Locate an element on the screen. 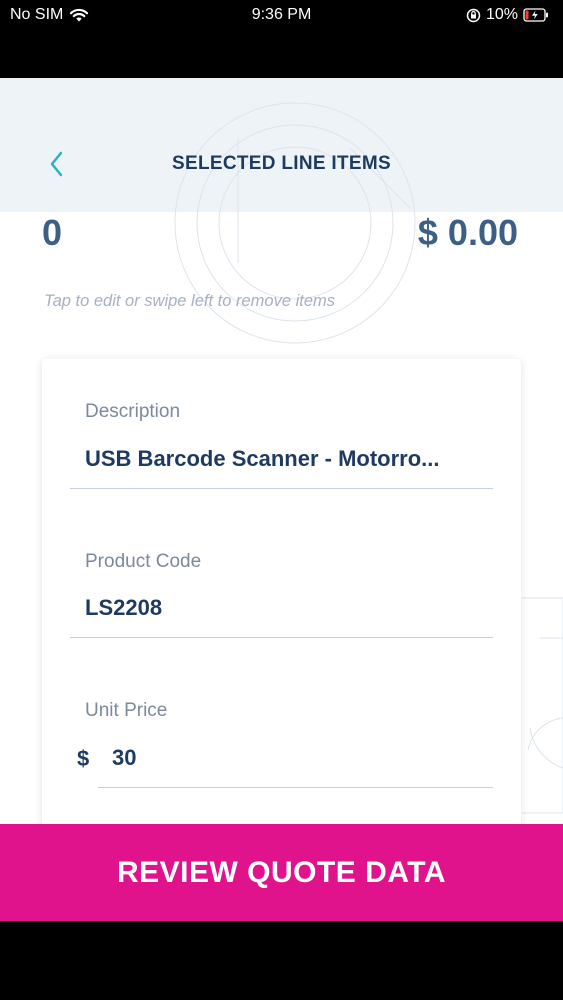  top-black-band is located at coordinates (281, 54).